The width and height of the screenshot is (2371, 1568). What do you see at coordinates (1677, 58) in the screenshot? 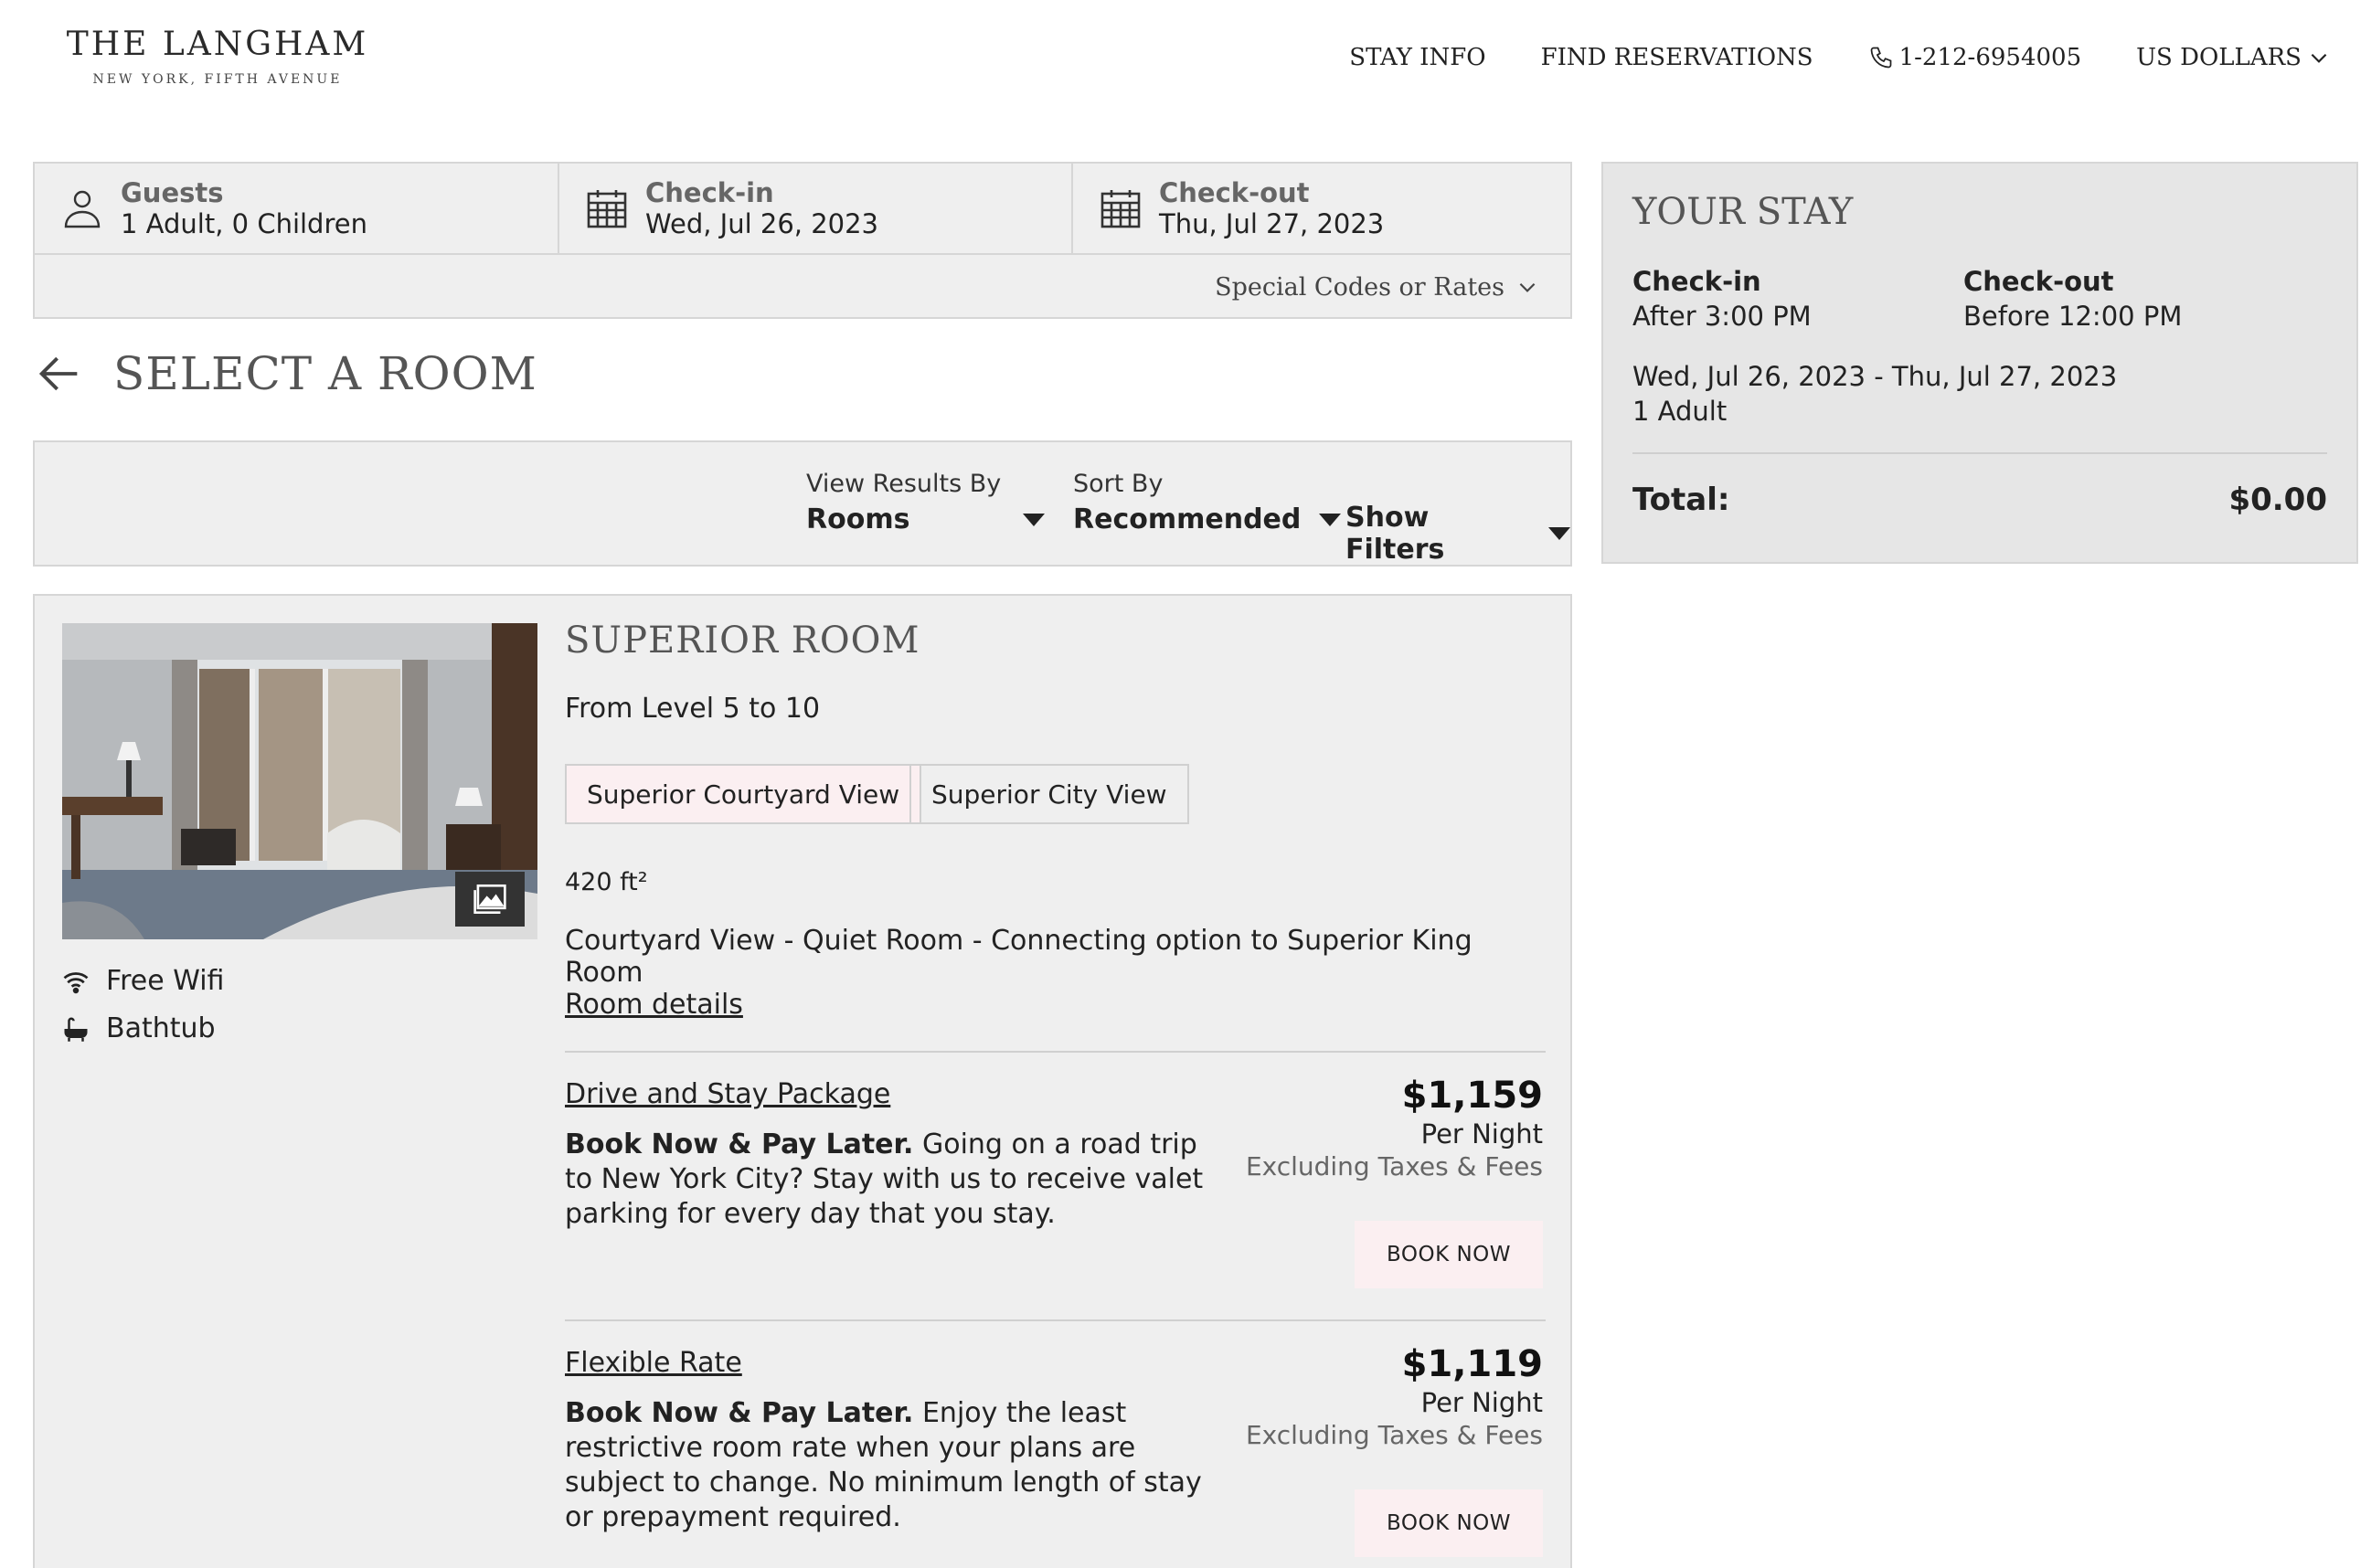
I see `nav-find-reservations: FIND RESERVATIONS` at bounding box center [1677, 58].